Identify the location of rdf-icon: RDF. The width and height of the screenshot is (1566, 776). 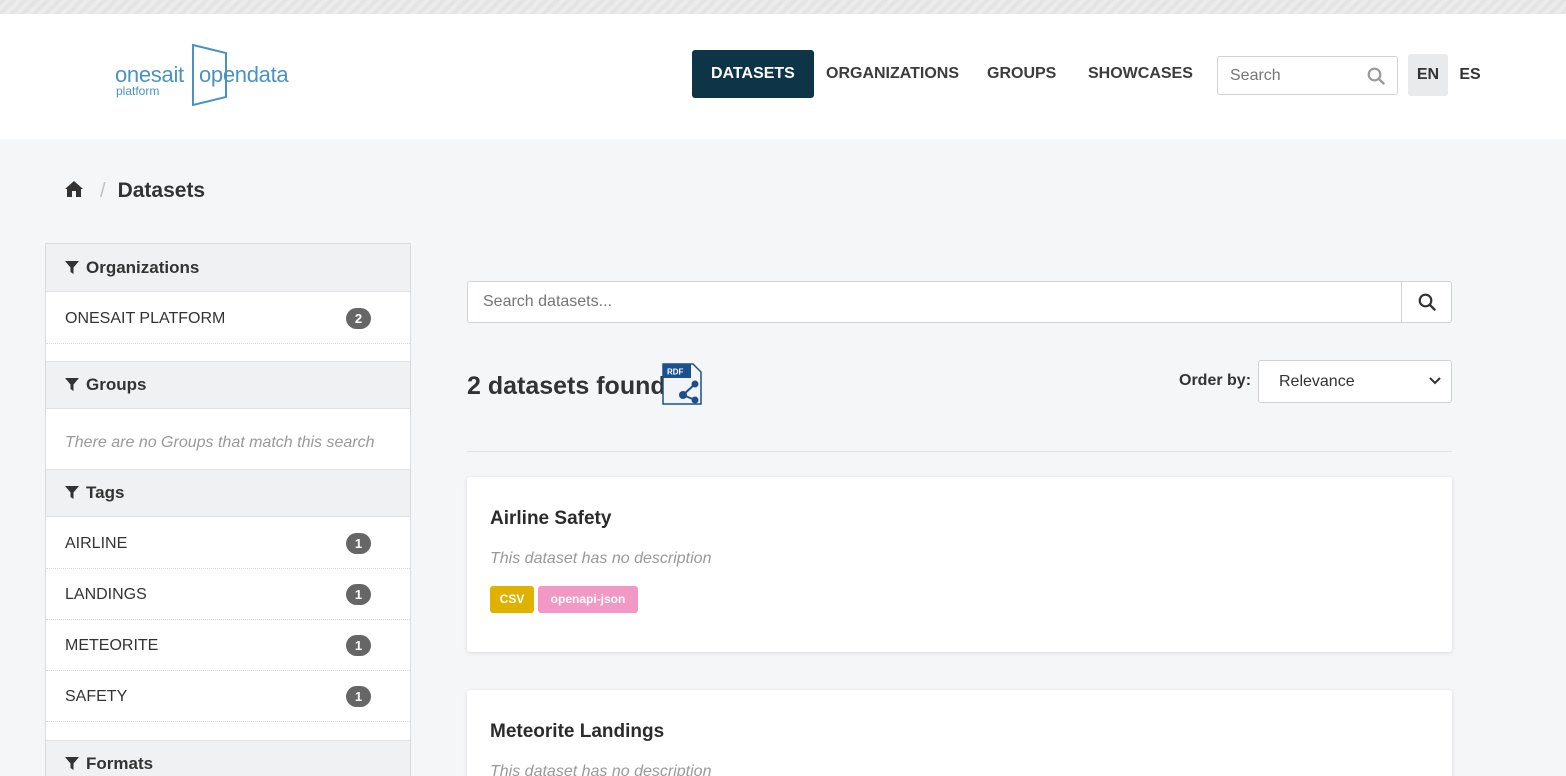
(682, 386).